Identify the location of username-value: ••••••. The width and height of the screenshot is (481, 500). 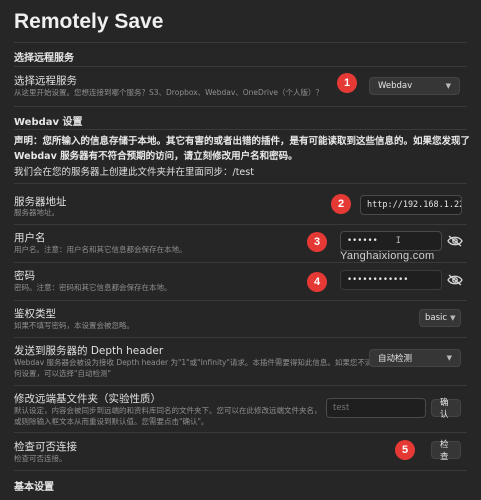
(362, 241).